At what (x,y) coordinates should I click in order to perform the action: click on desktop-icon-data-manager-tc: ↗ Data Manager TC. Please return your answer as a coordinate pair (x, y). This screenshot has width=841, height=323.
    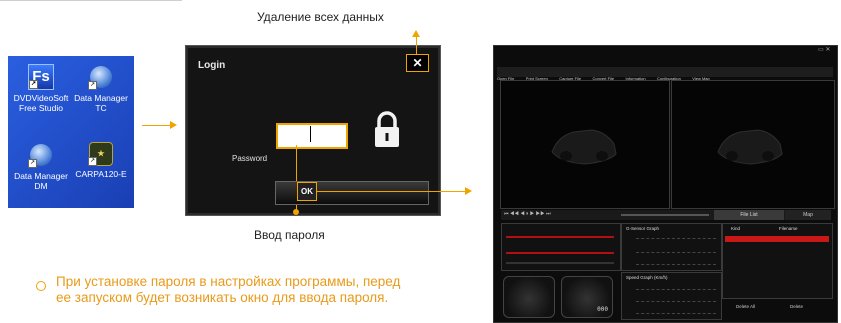
    Looking at the image, I should click on (101, 88).